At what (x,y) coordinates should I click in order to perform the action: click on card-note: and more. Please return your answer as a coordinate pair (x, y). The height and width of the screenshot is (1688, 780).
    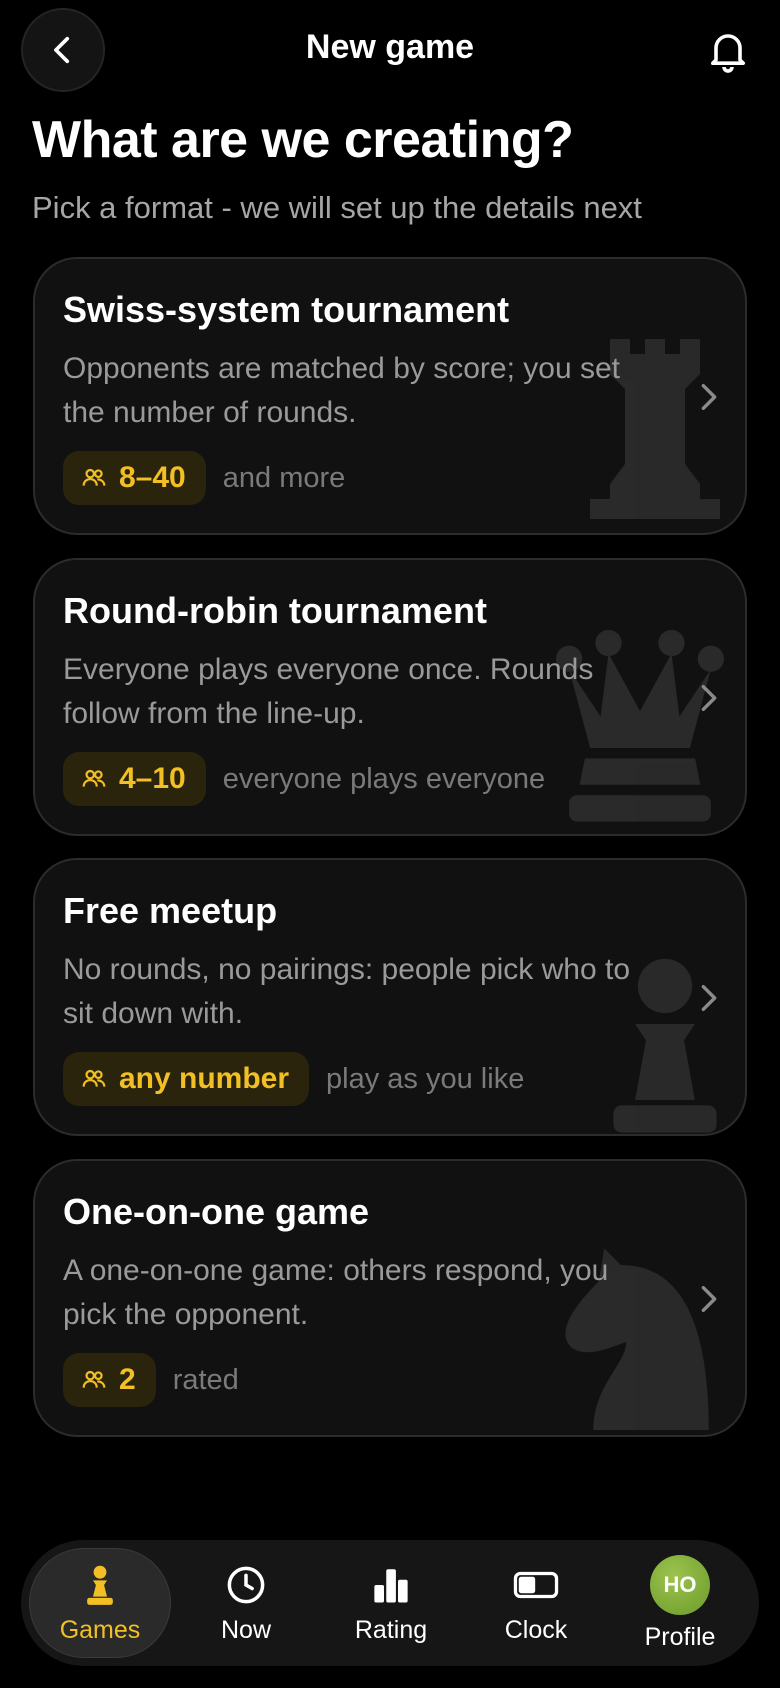
    Looking at the image, I should click on (284, 477).